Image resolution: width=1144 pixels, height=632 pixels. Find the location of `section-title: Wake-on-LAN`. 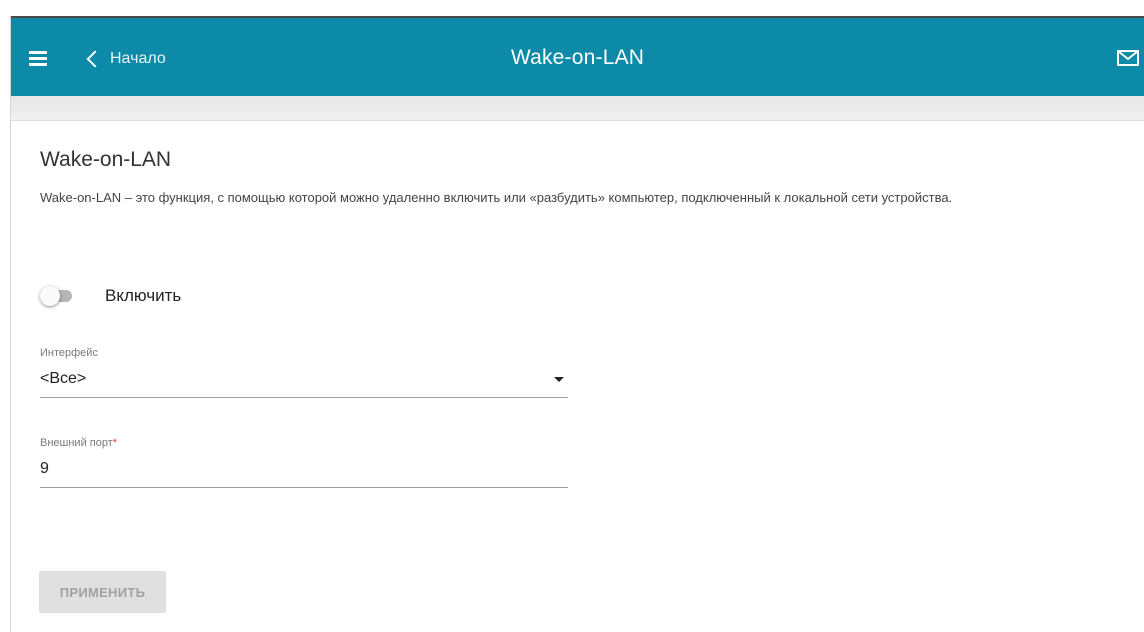

section-title: Wake-on-LAN is located at coordinates (106, 159).